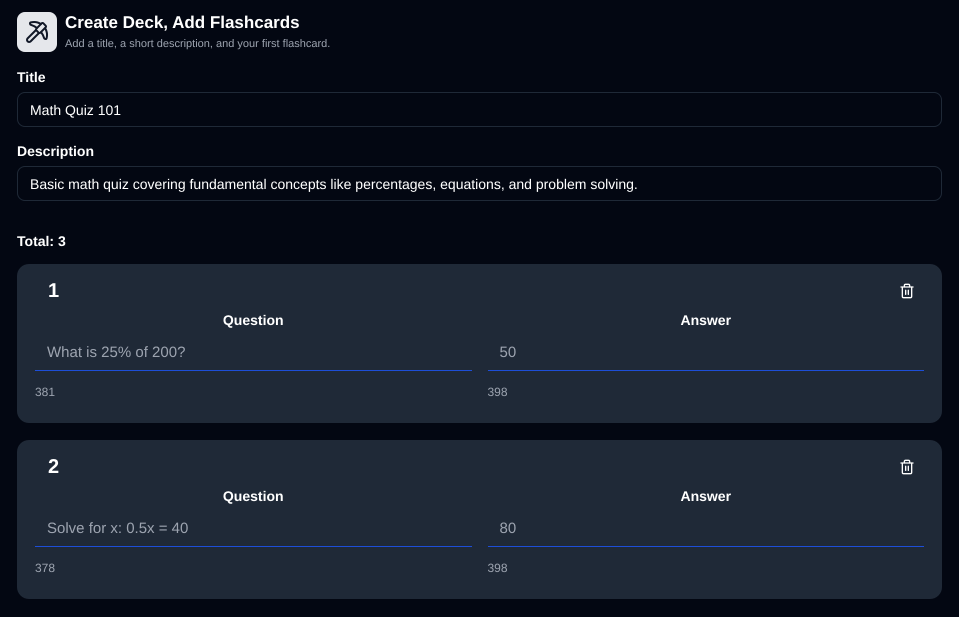  I want to click on pickaxe-icon, so click(37, 32).